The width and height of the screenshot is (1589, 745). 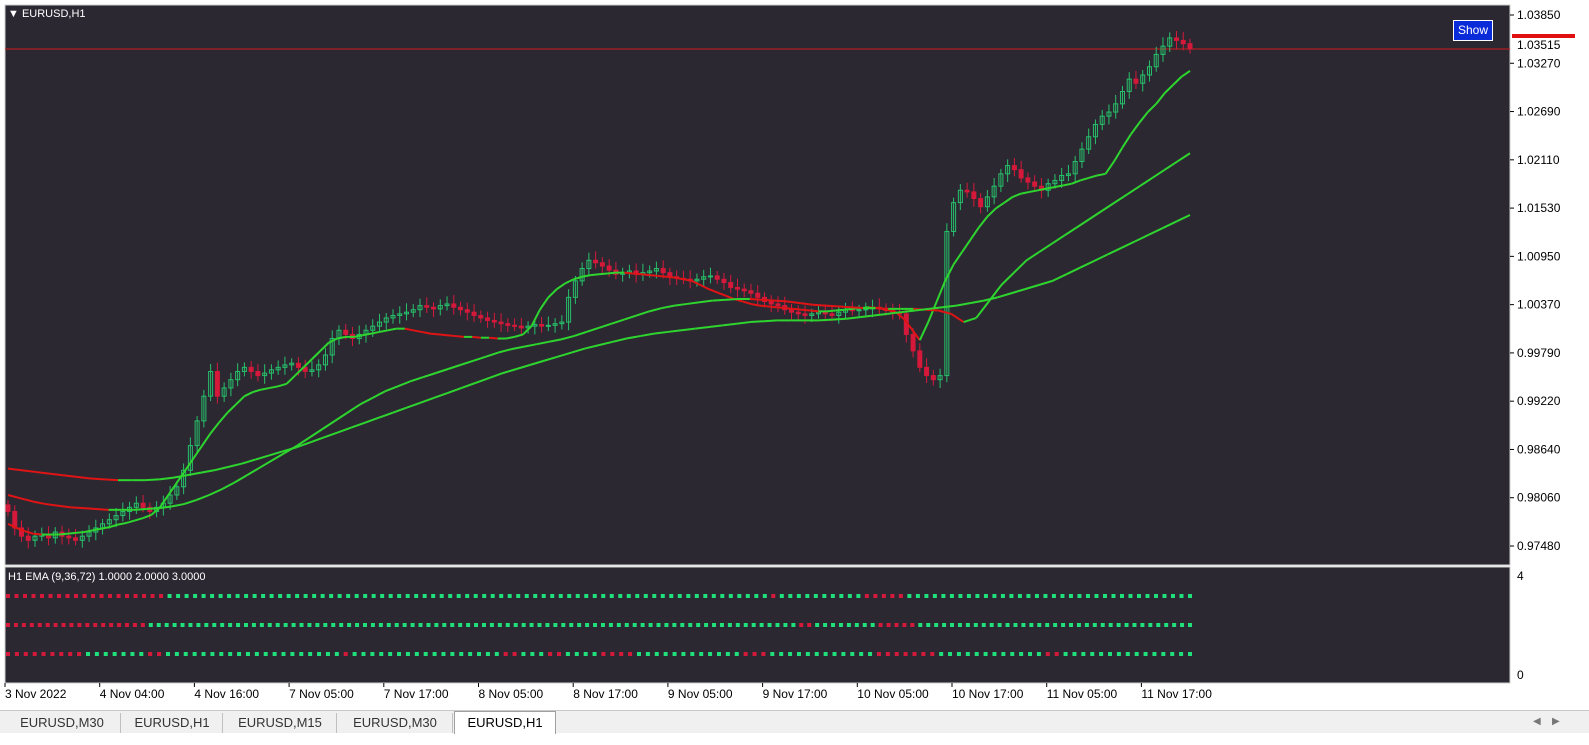 I want to click on chart-menu-triangle-icon: ▼, so click(x=13, y=14).